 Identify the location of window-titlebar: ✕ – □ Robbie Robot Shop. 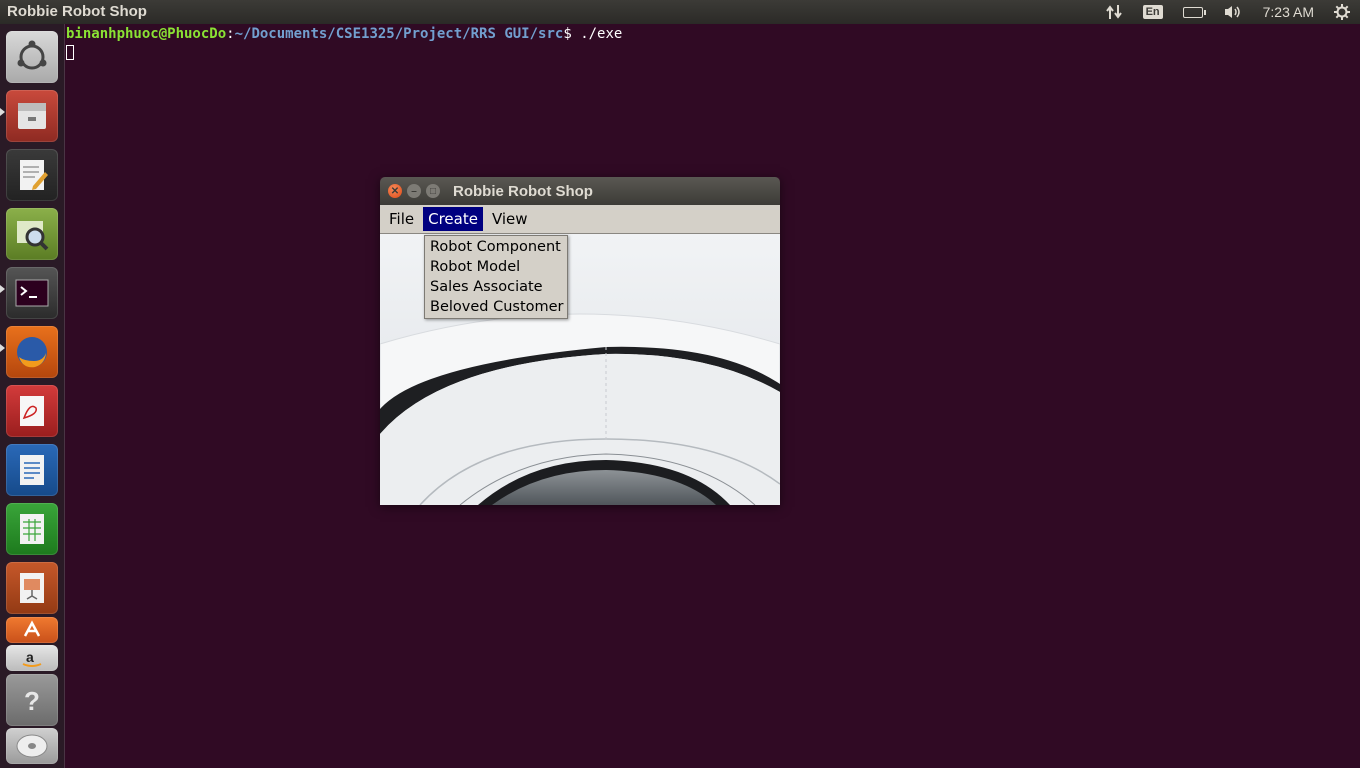
(580, 191).